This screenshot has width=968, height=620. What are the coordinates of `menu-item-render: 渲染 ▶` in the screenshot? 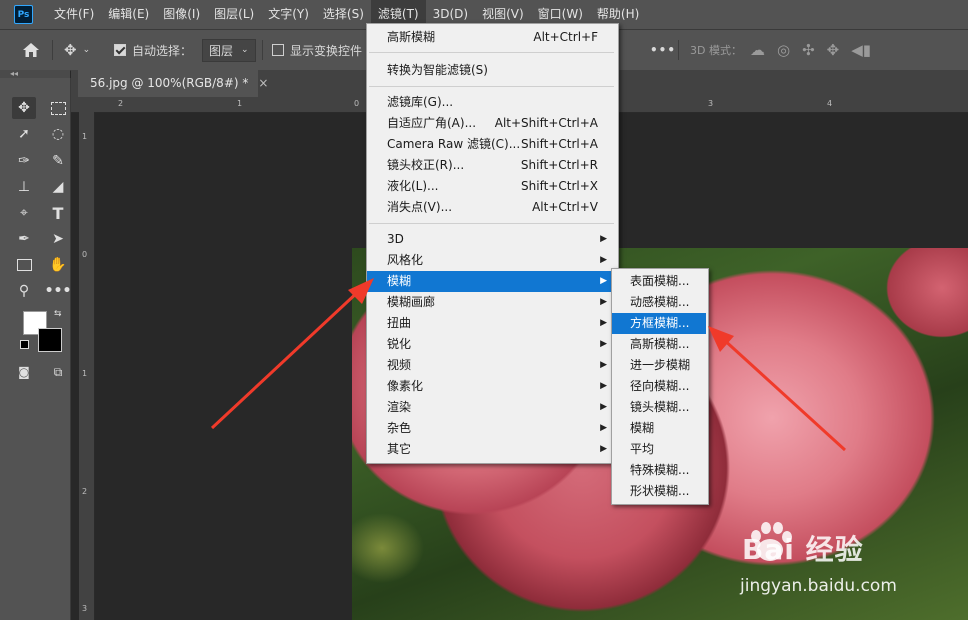 It's located at (491, 407).